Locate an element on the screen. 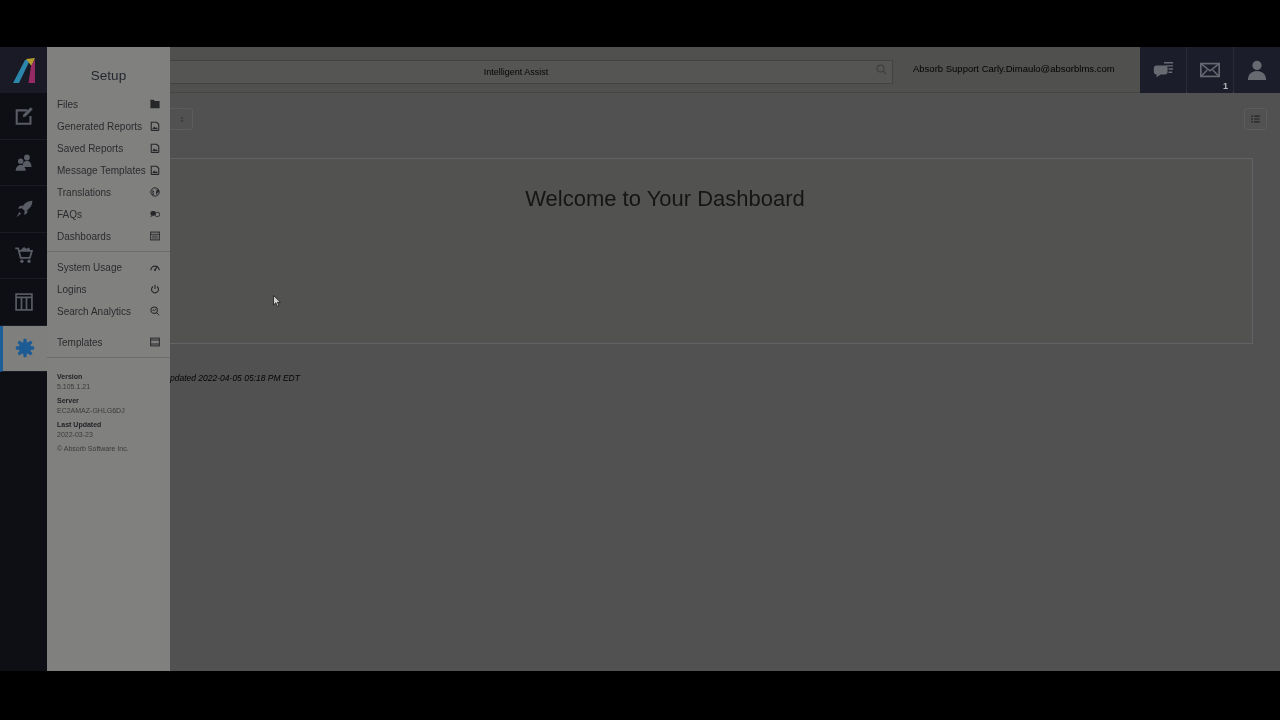 The height and width of the screenshot is (720, 1280). menu-item: Saved Reports is located at coordinates (108, 148).